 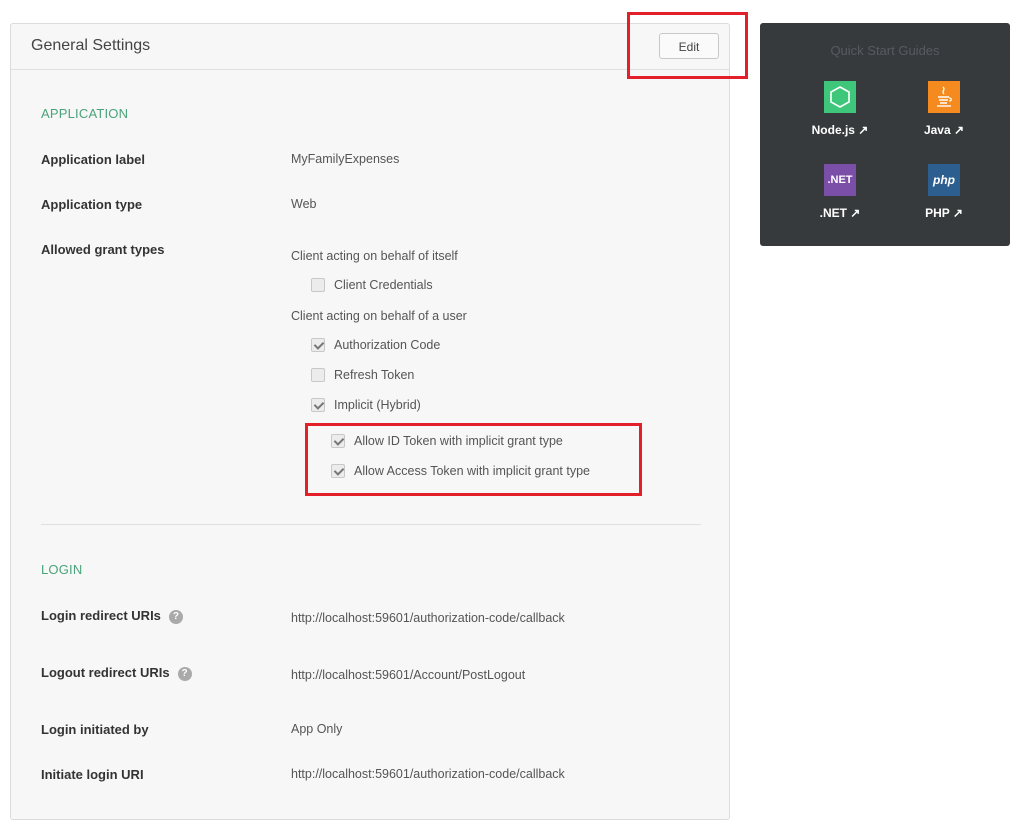 What do you see at coordinates (379, 316) in the screenshot?
I see `client-user-heading: Client acting on behalf of a user` at bounding box center [379, 316].